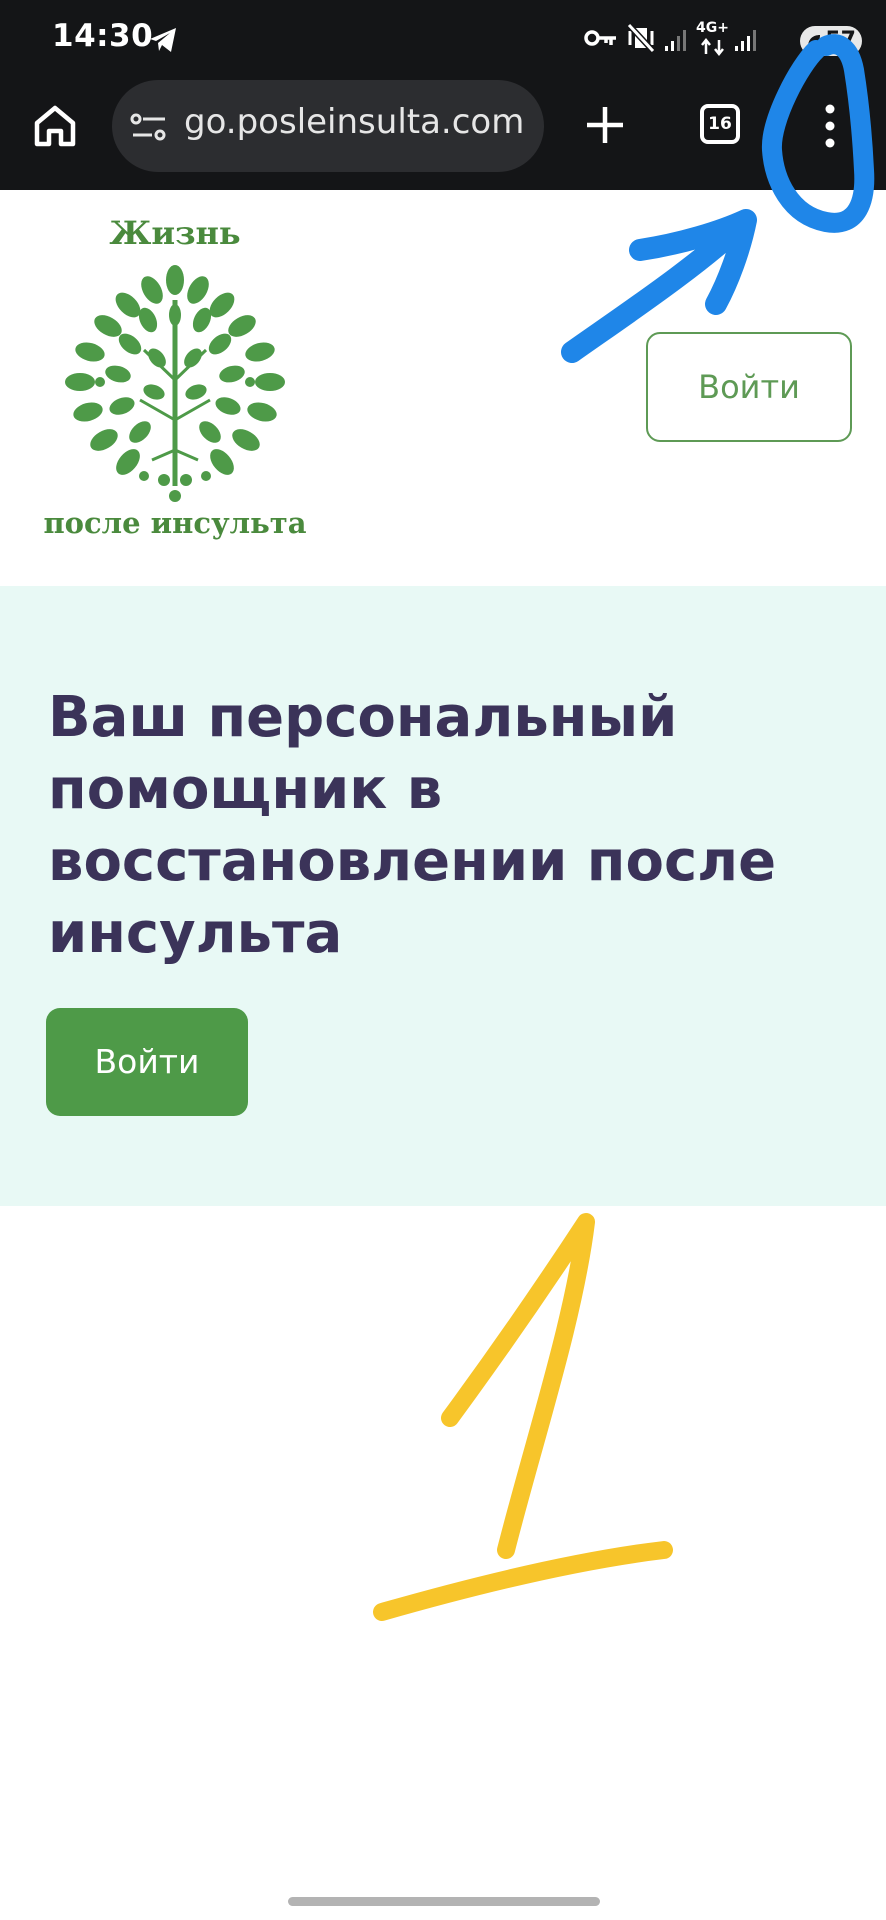  I want to click on telegram-icon, so click(163, 40).